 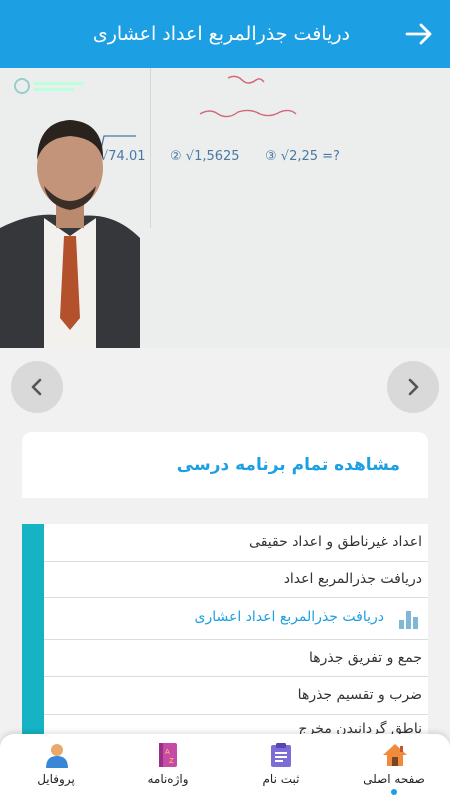 I want to click on lesson-item: جمع و تفریق جذرها, so click(x=236, y=658).